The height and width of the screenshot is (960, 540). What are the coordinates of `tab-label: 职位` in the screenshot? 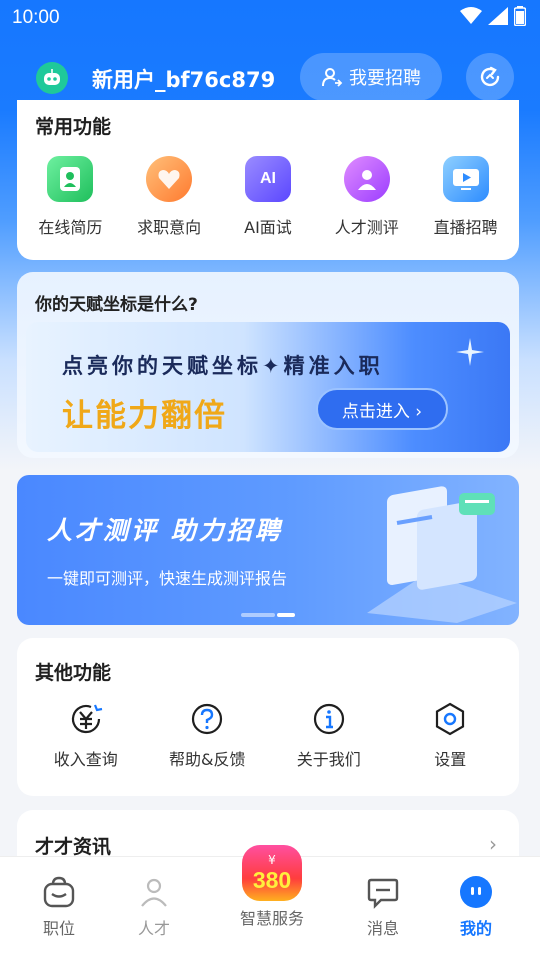 It's located at (58, 928).